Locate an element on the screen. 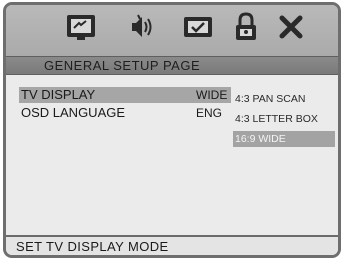 The height and width of the screenshot is (264, 348). menu-item-osd-language: OSD LANGUAGE ENG is located at coordinates (125, 113).